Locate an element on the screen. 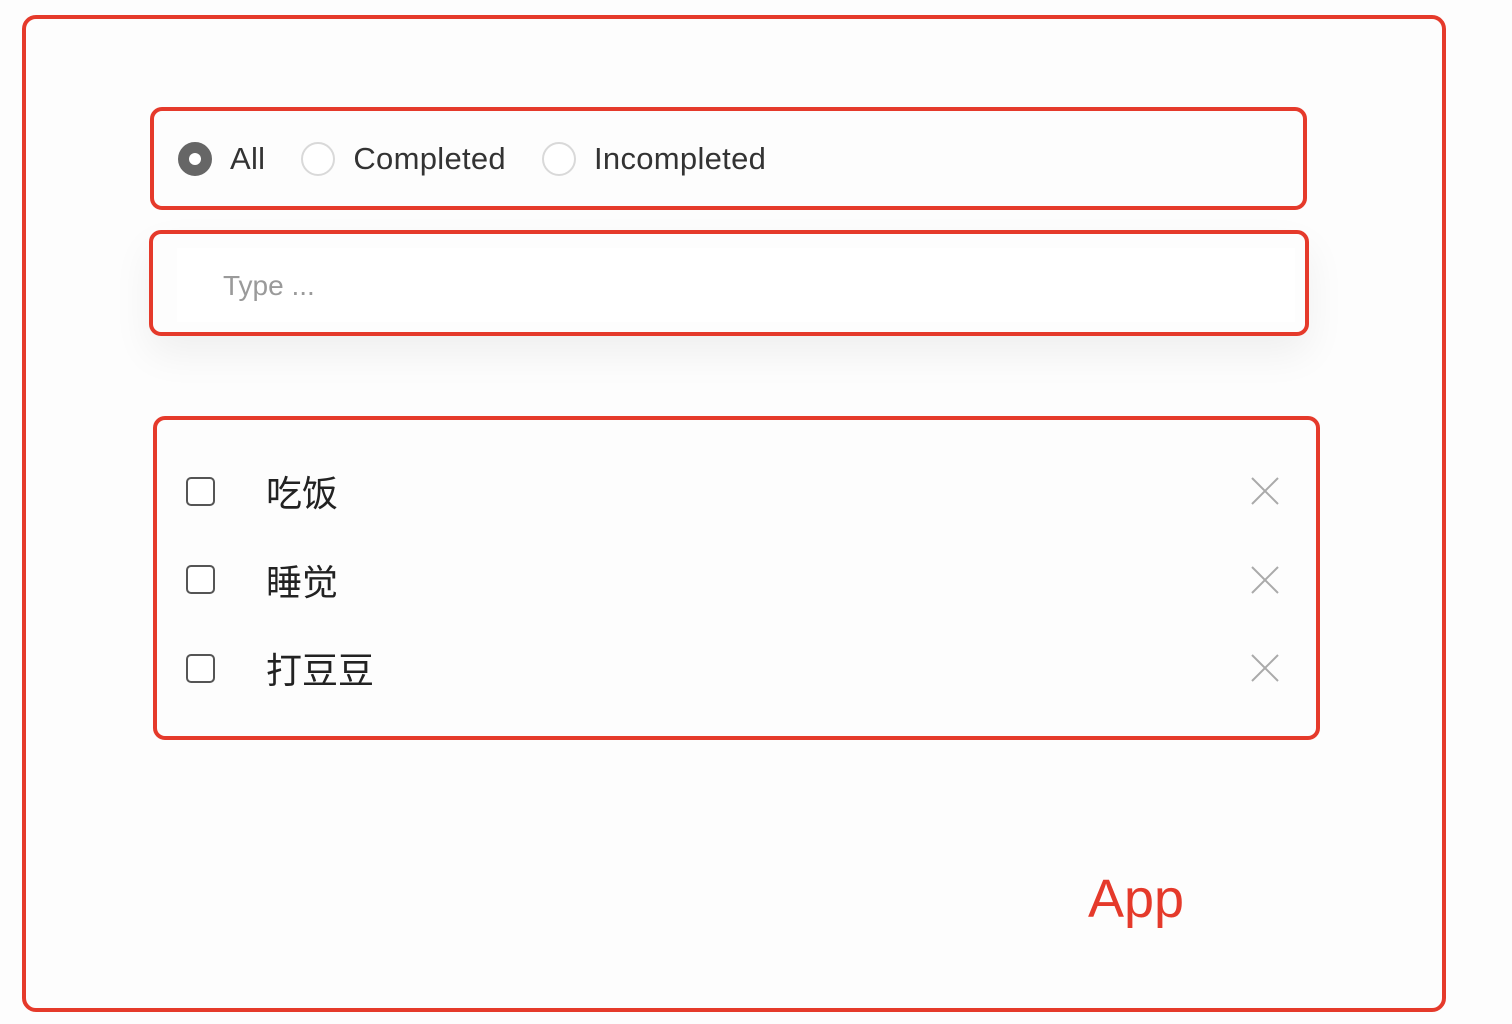 Image resolution: width=1512 pixels, height=1024 pixels. todo-input-container is located at coordinates (729, 283).